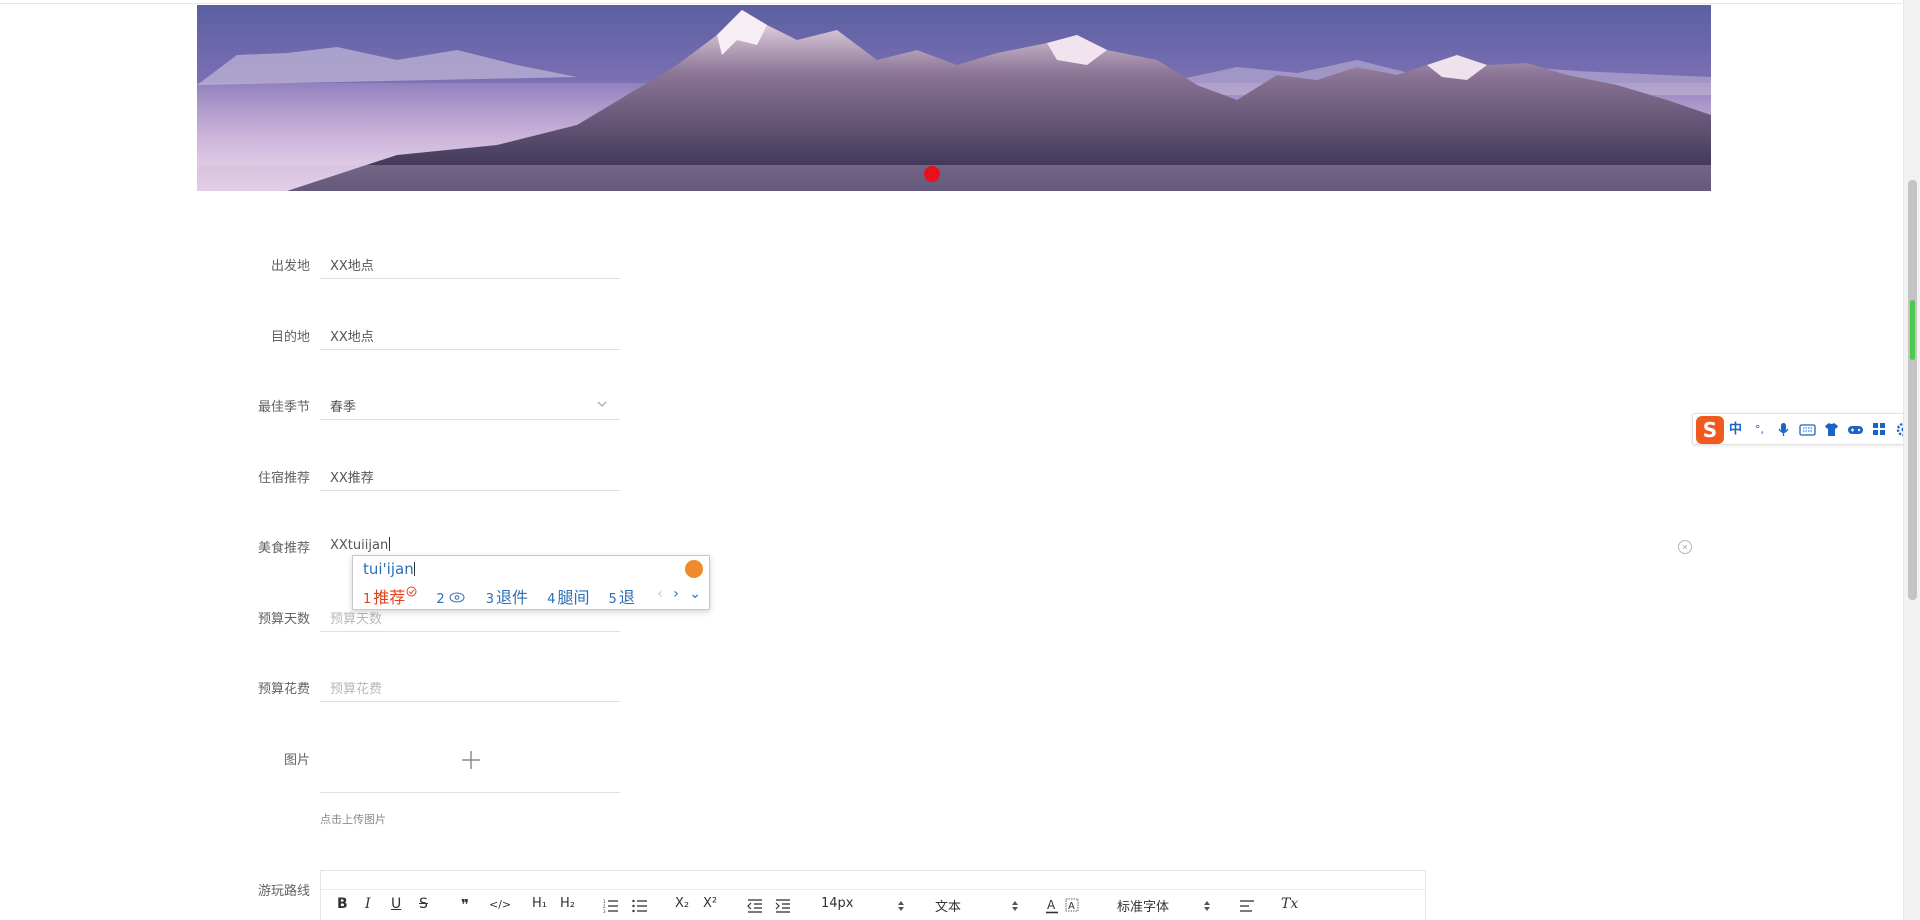 The image size is (1920, 920). I want to click on ime-candidate-5: 5退, so click(622, 596).